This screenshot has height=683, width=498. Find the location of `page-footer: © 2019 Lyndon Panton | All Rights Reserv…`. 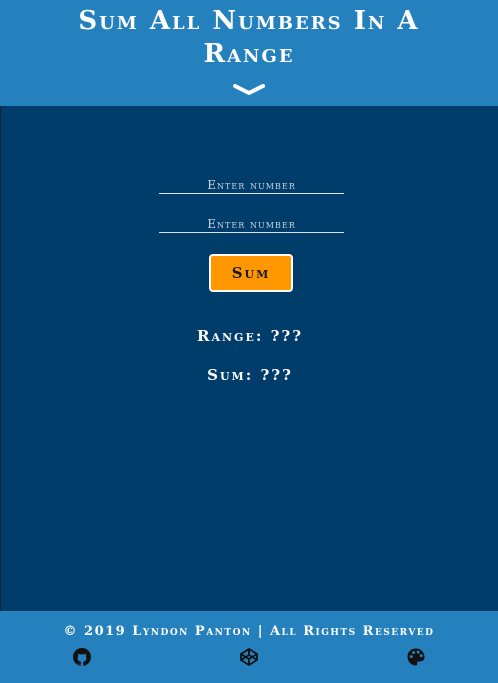

page-footer: © 2019 Lyndon Panton | All Rights Reserv… is located at coordinates (249, 647).